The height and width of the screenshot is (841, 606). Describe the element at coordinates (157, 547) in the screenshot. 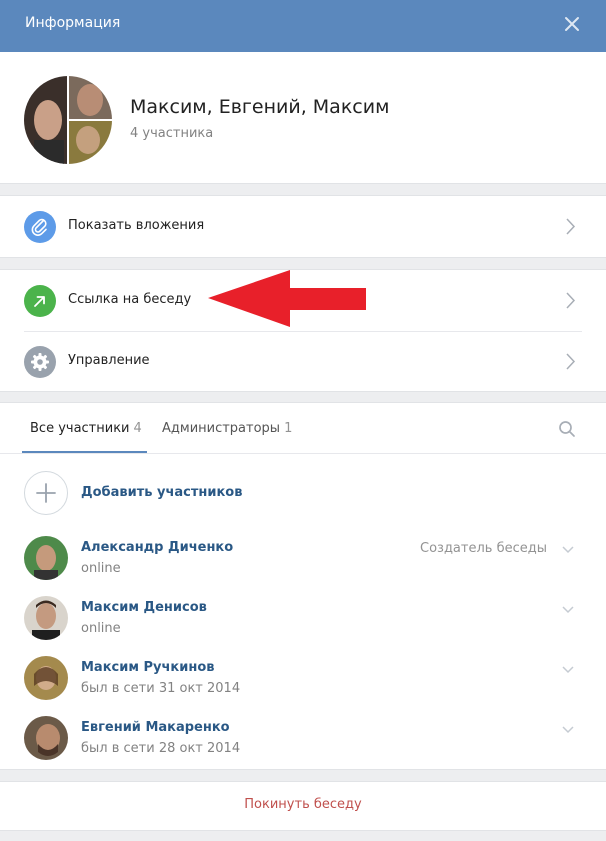

I see `member-name: Александр Диченко` at that location.